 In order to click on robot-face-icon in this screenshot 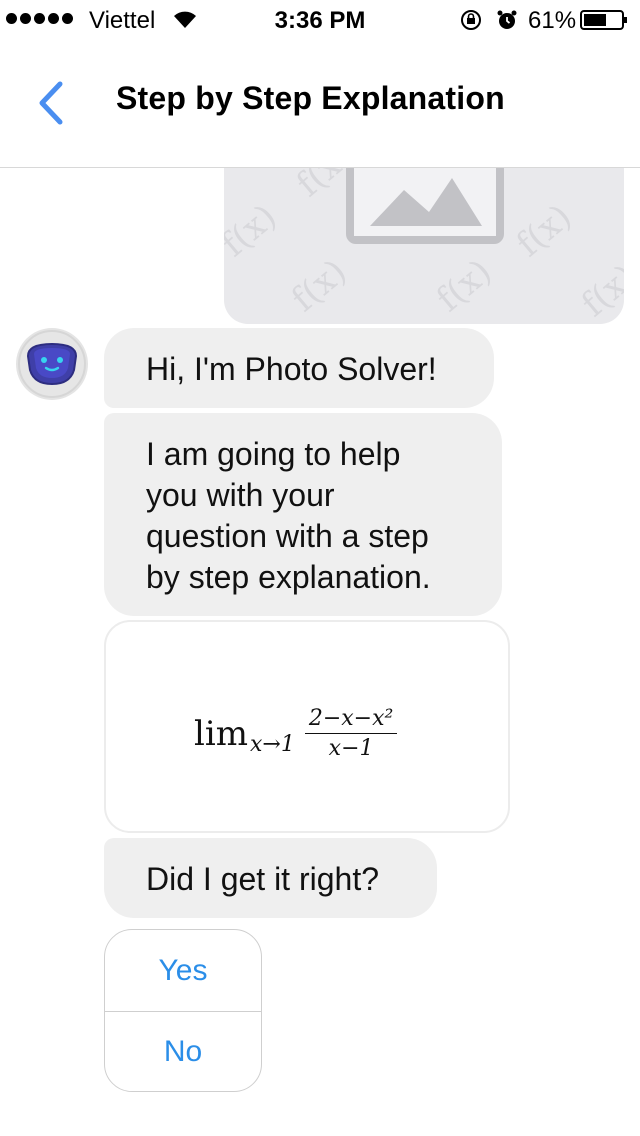, I will do `click(52, 364)`.